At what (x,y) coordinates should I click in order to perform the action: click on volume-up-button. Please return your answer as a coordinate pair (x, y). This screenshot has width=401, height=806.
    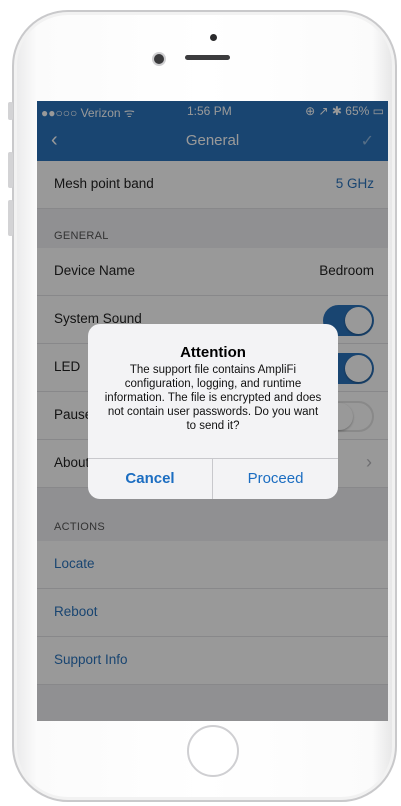
    Looking at the image, I should click on (10, 170).